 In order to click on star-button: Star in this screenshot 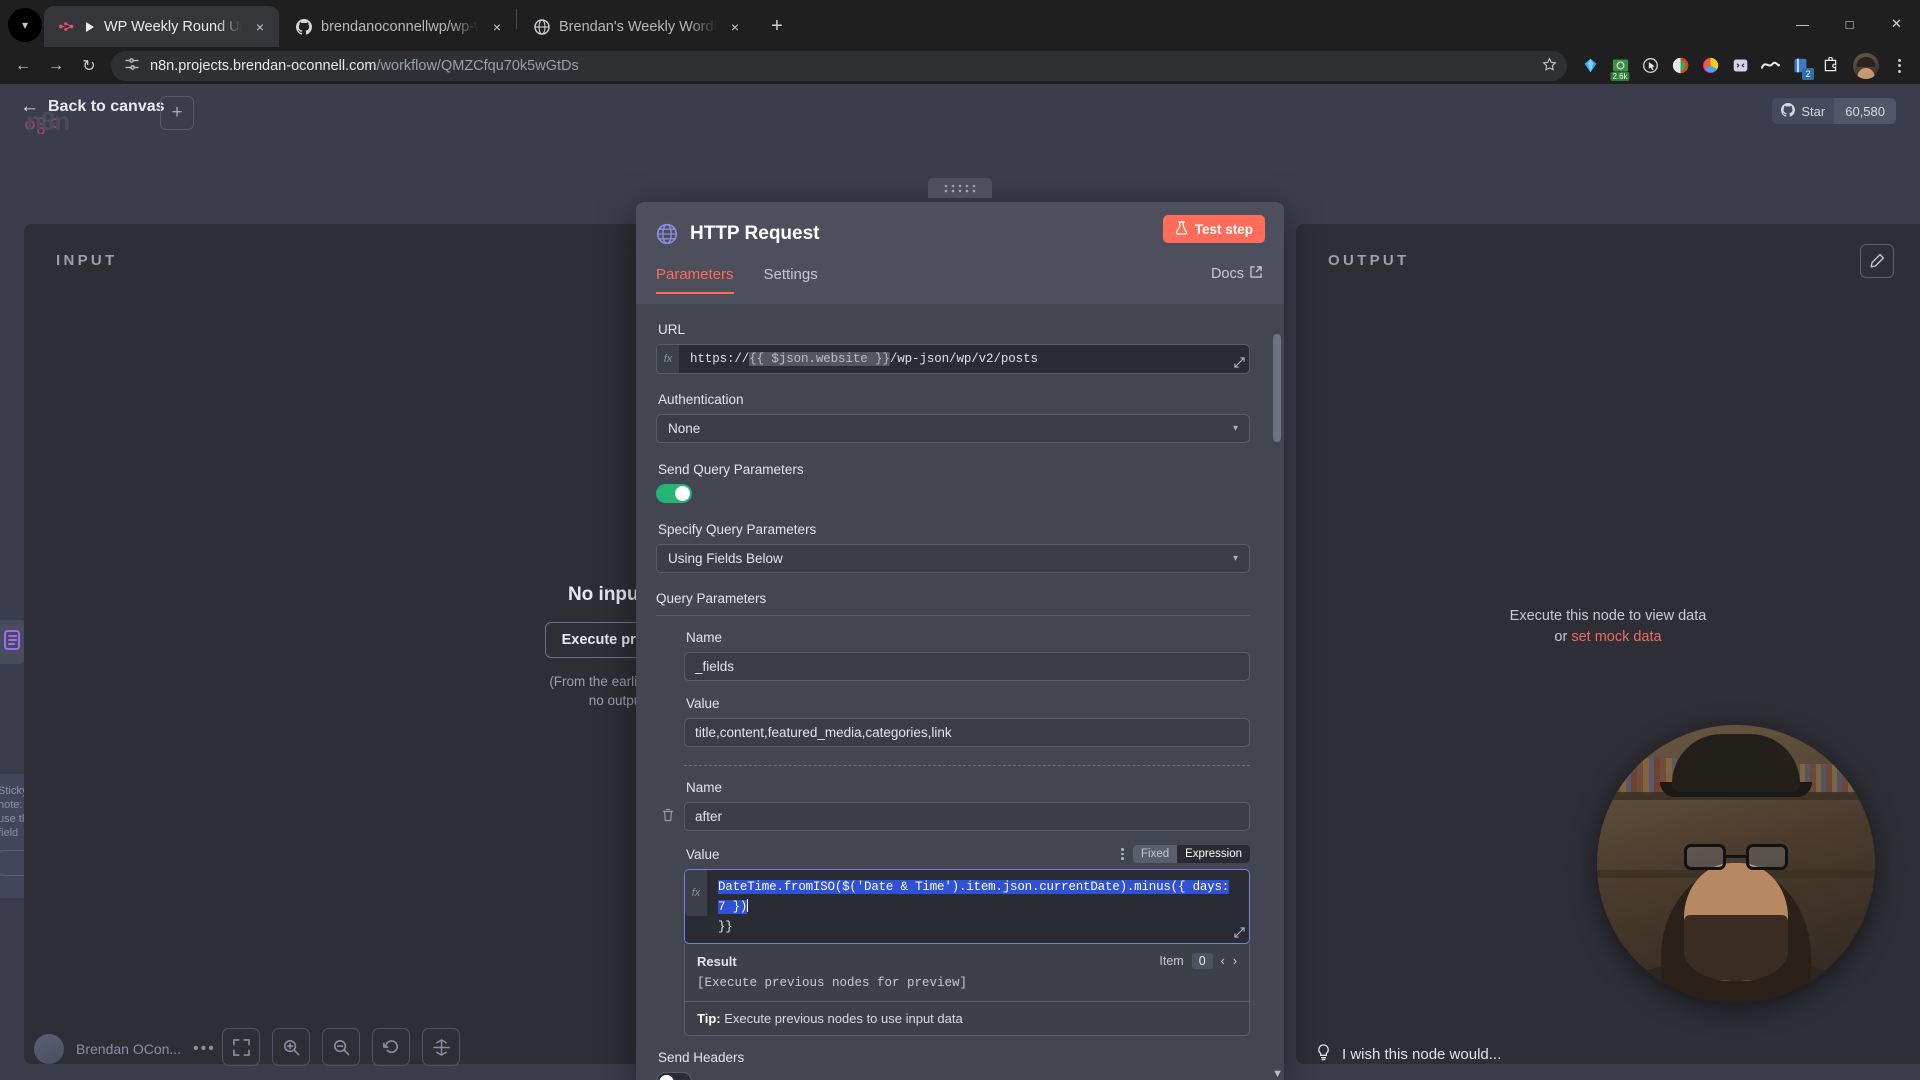, I will do `click(1803, 111)`.